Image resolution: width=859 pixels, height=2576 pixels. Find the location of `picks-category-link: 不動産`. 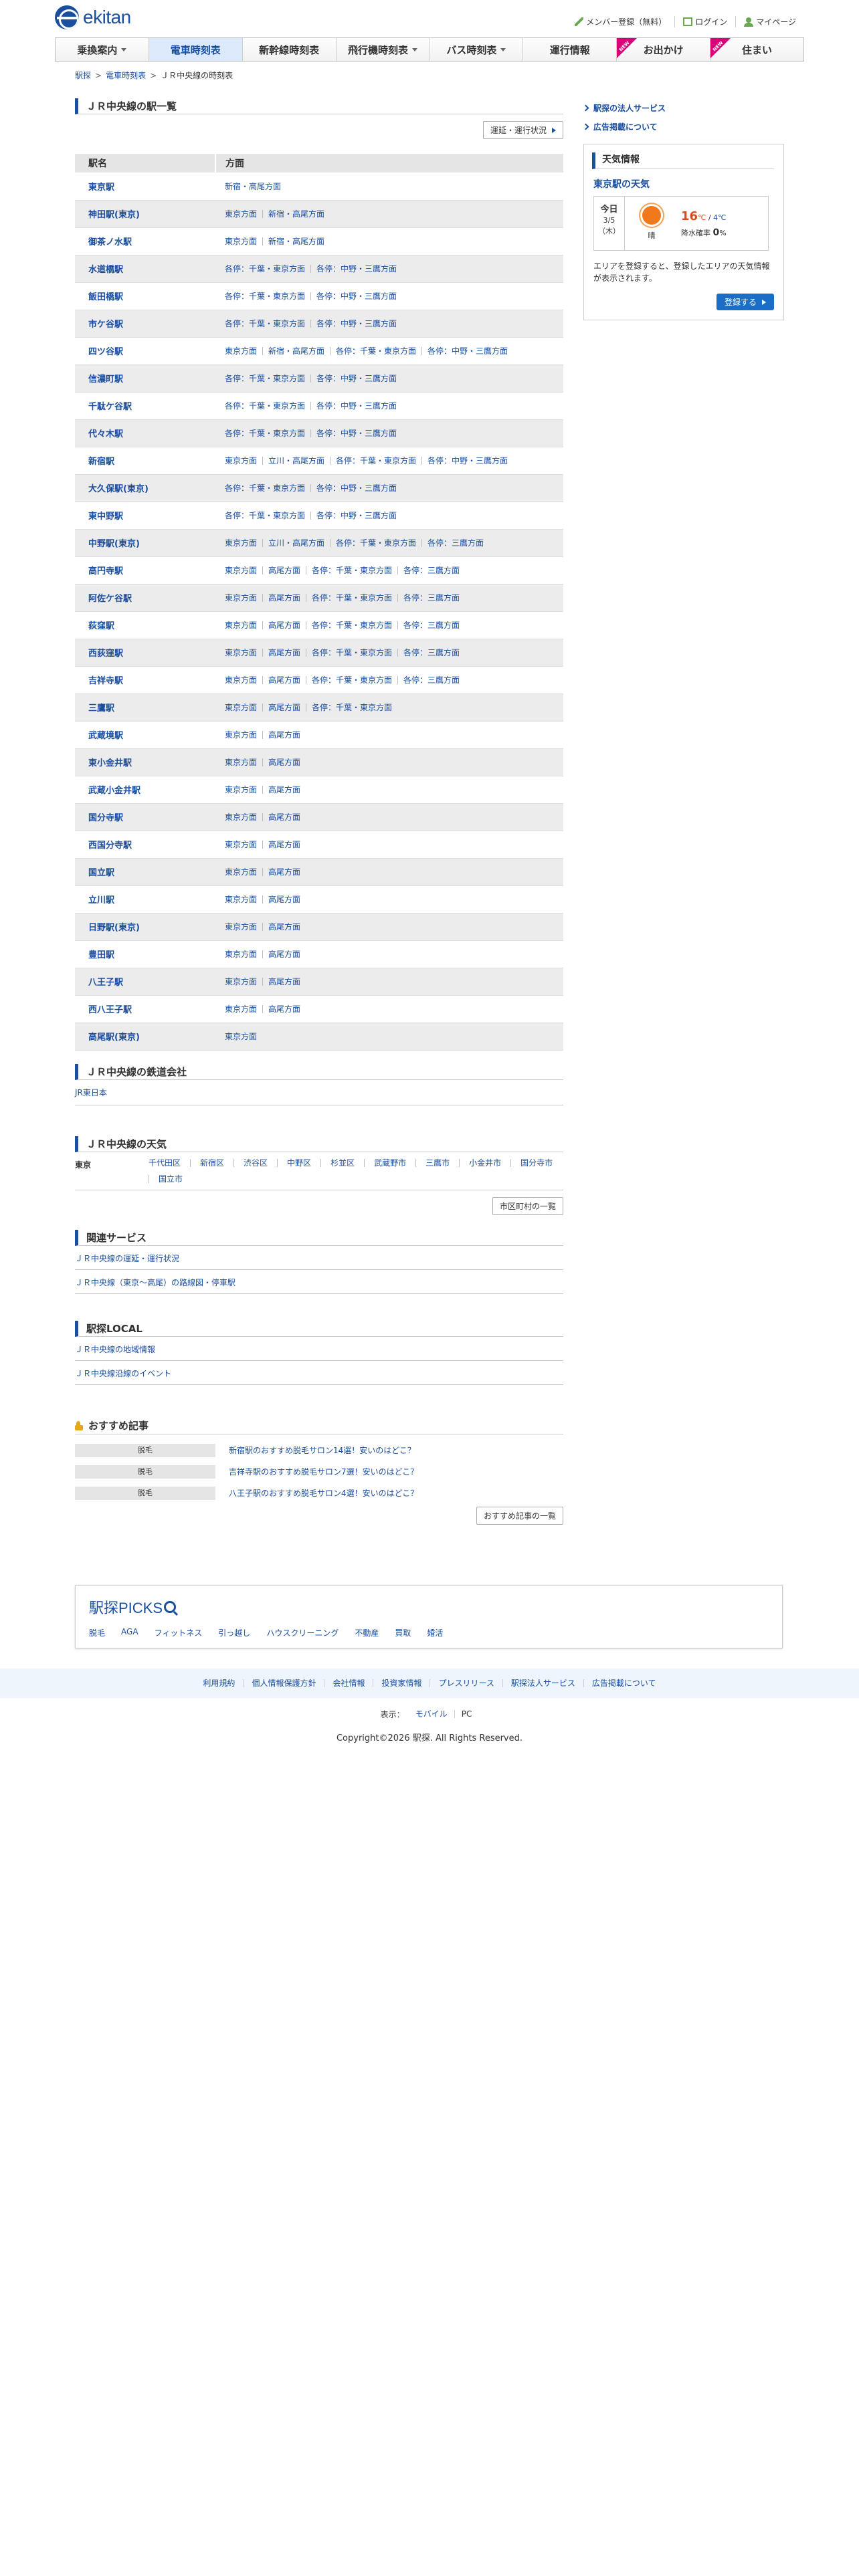

picks-category-link: 不動産 is located at coordinates (367, 1632).